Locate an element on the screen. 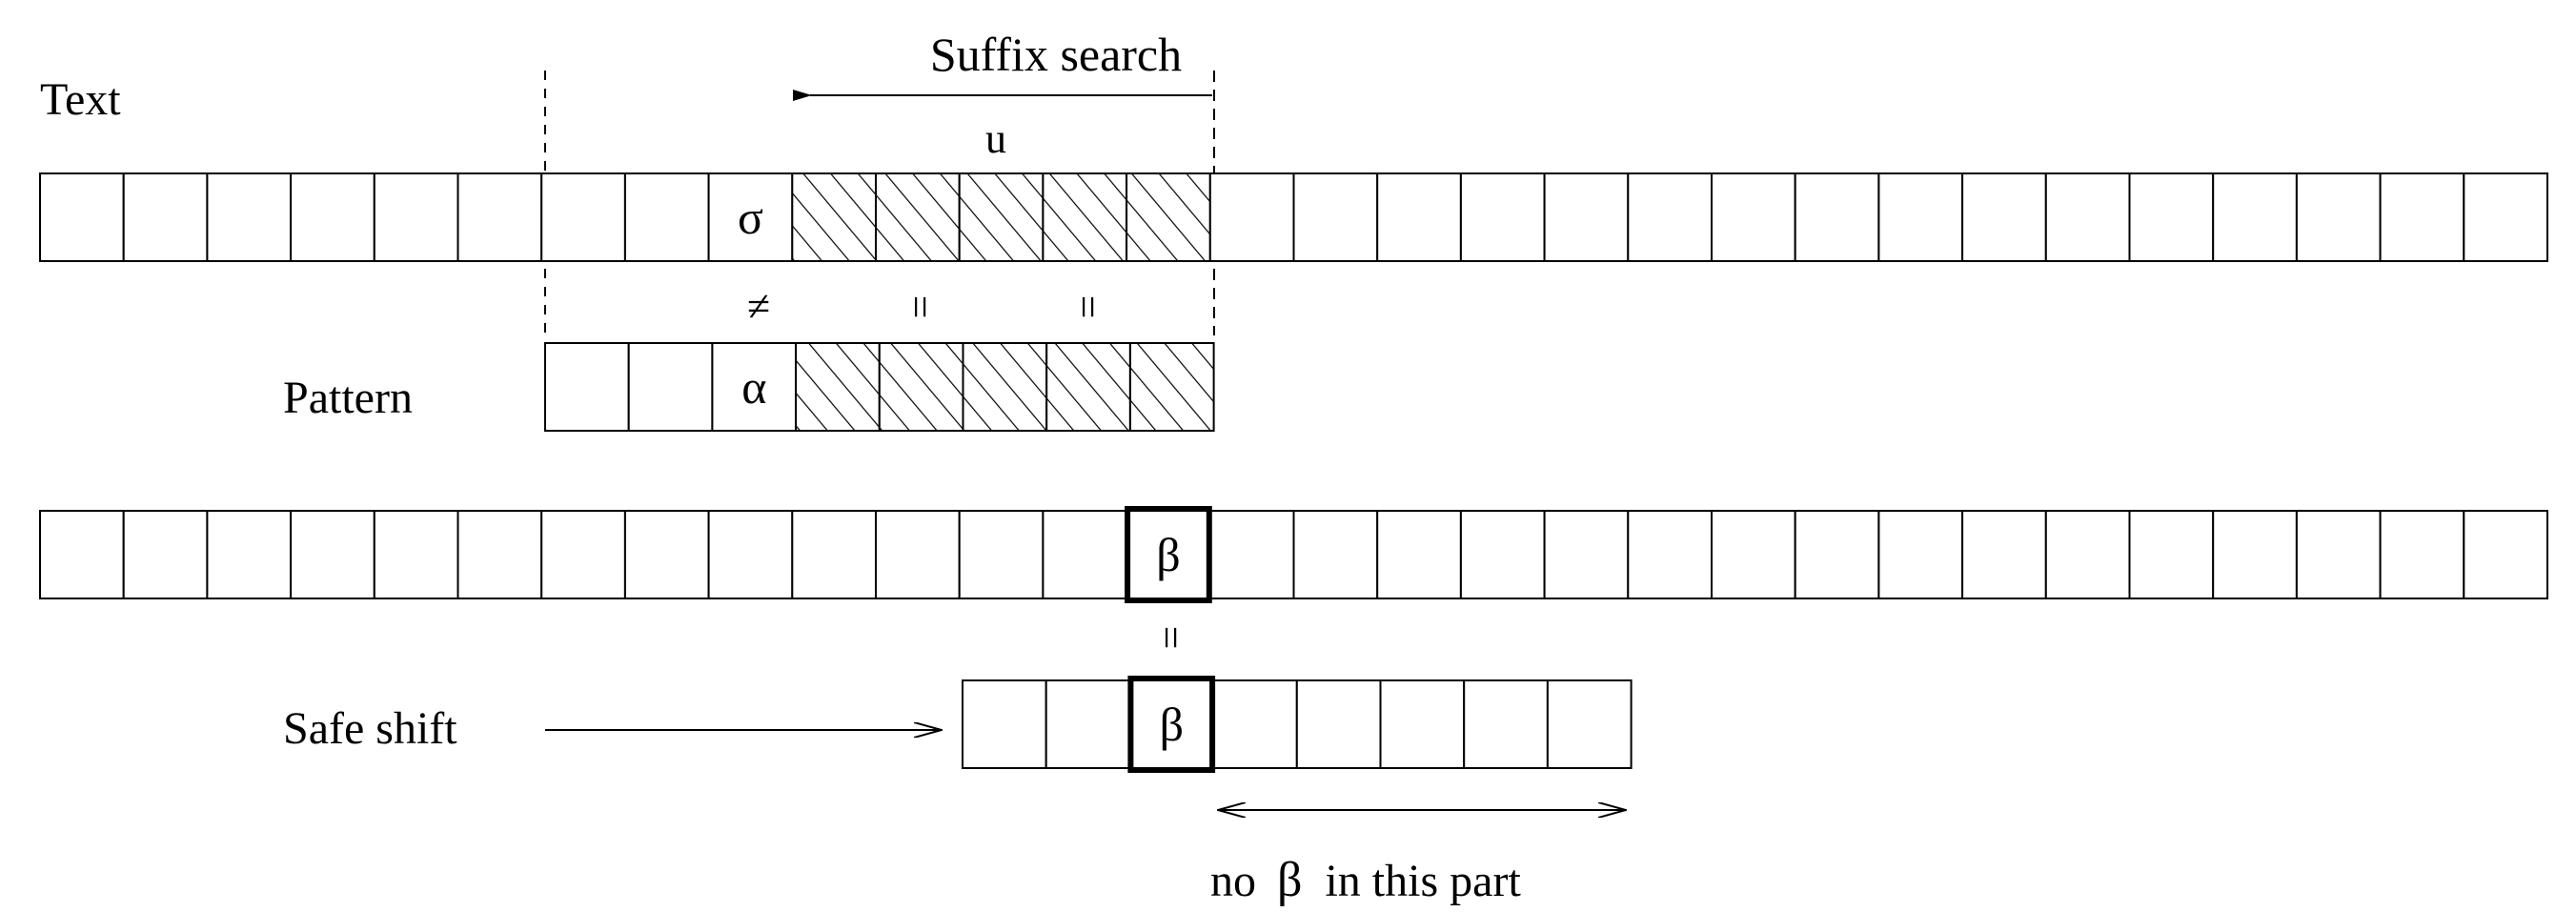  safe-shift-label: Safe shift is located at coordinates (370, 729).